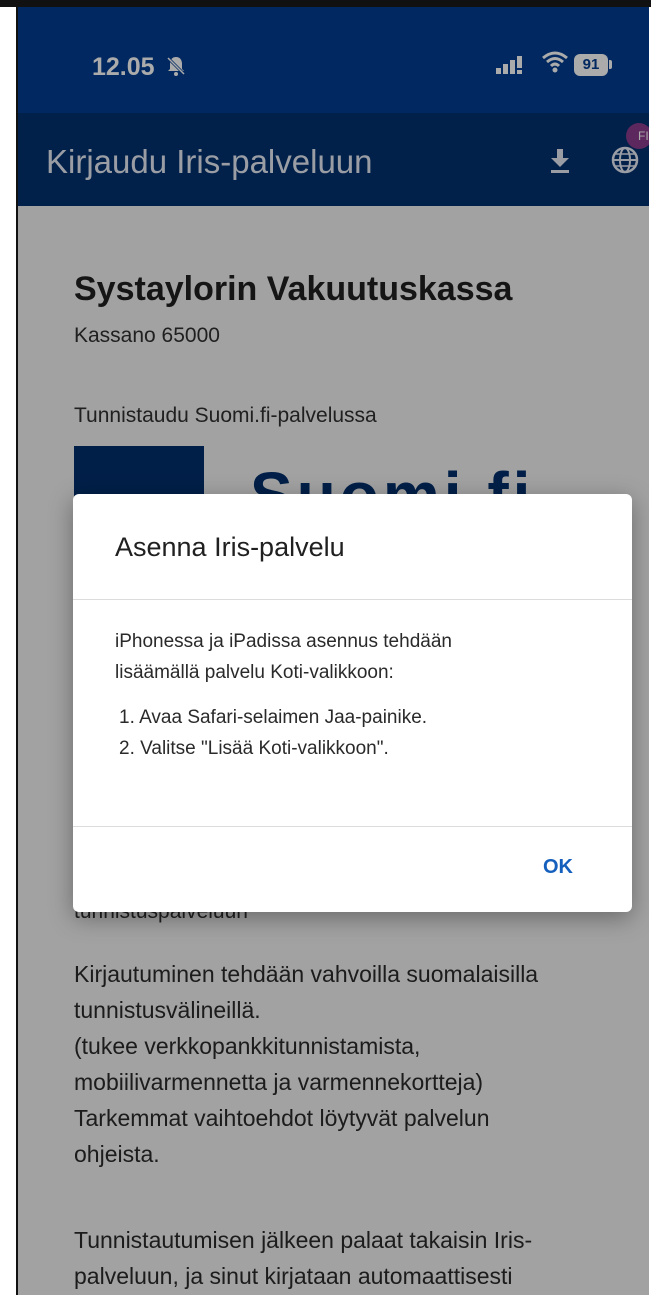 Image resolution: width=651 pixels, height=1295 pixels. I want to click on dialog-step: 2. Valitse "Lisää Koti-valikkoon"., so click(254, 748).